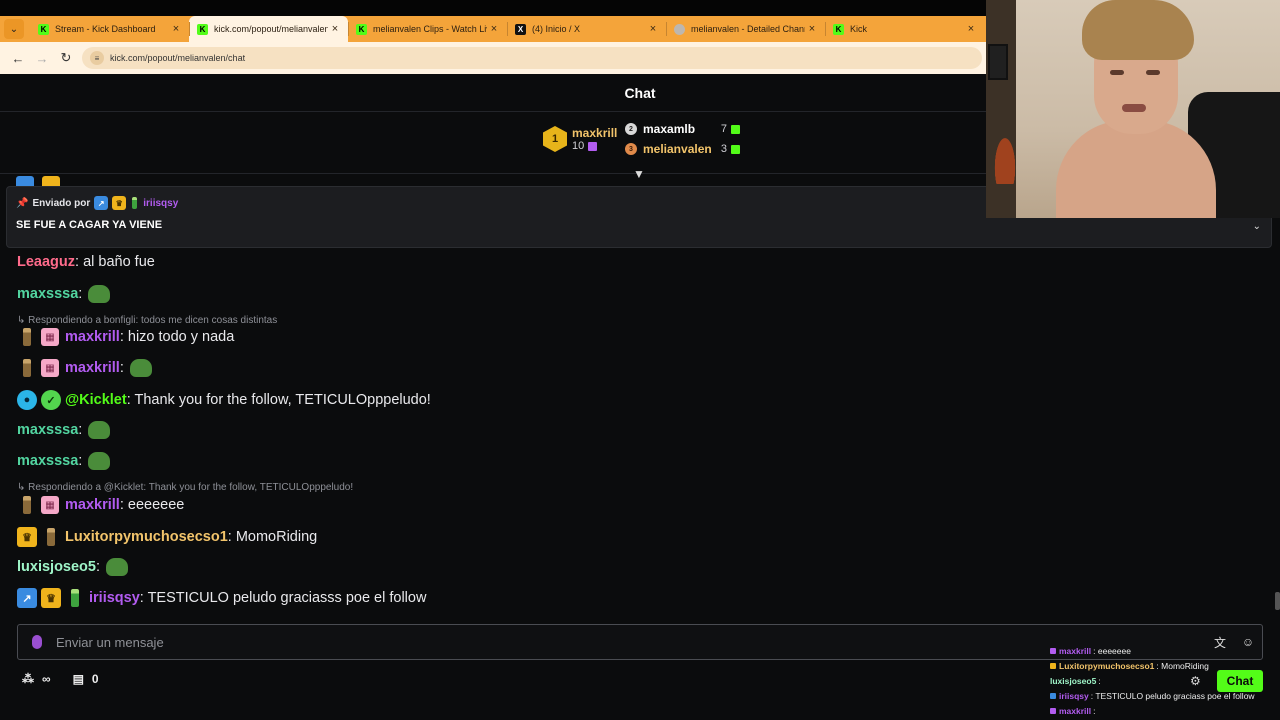 This screenshot has width=1280, height=720. Describe the element at coordinates (1117, 72) in the screenshot. I see `webcam-eye` at that location.